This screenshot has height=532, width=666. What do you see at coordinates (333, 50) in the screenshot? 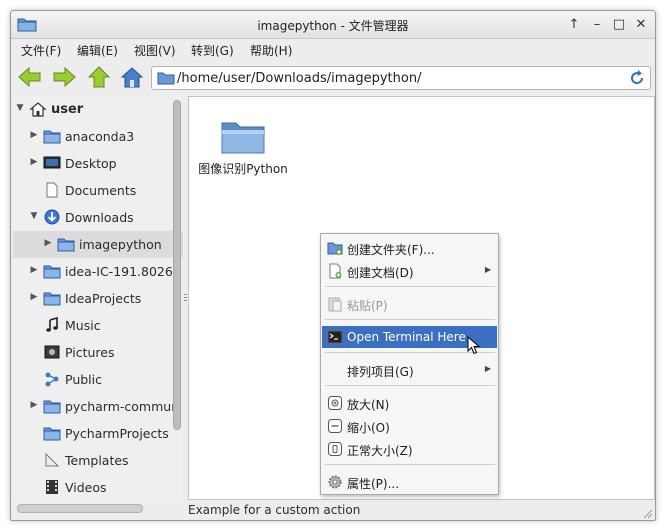
I see `menu-bar: 文件(F) 编辑(E) 视图(V) 转到(G) 帮助(H)` at bounding box center [333, 50].